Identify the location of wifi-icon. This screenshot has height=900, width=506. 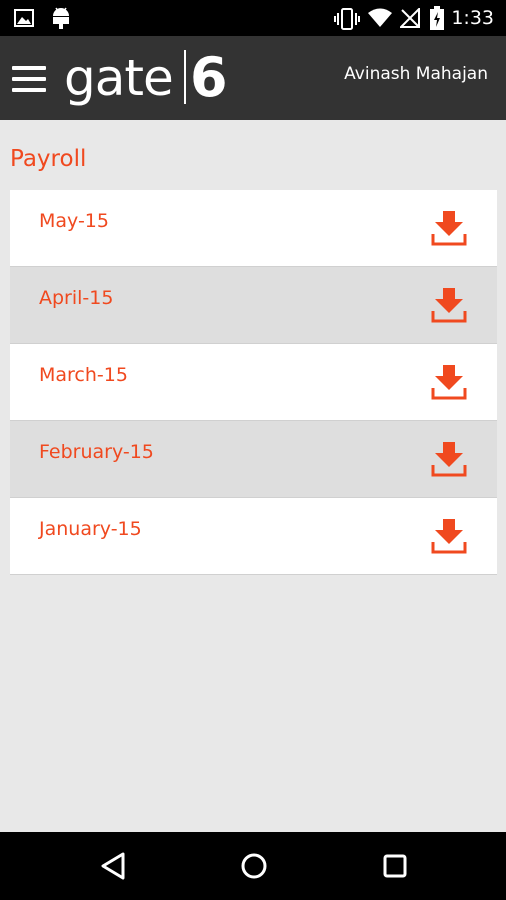
(380, 17).